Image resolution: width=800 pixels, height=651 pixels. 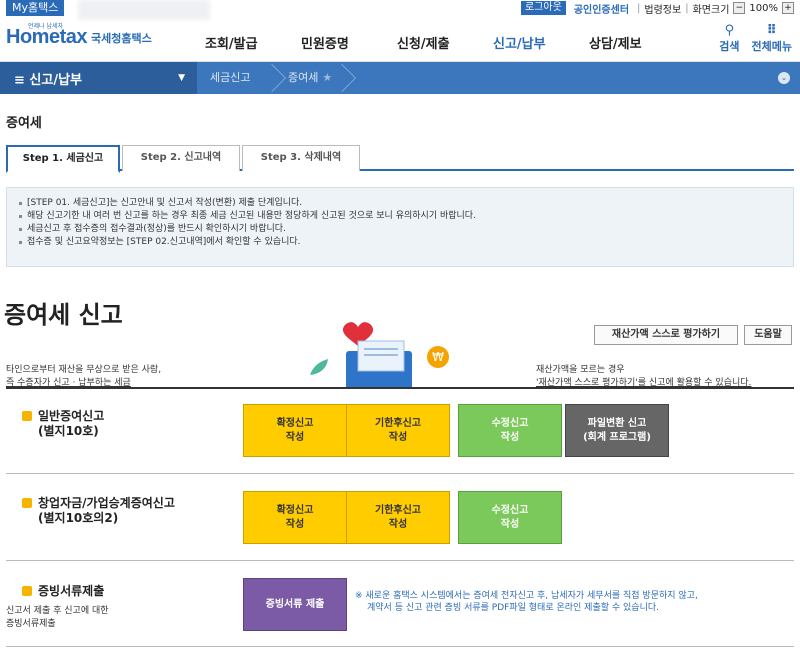 What do you see at coordinates (400, 159) in the screenshot?
I see `step-tabs: Step 1. 세금신고 Step 2. 신고내역 Step 3. 삭제내역` at bounding box center [400, 159].